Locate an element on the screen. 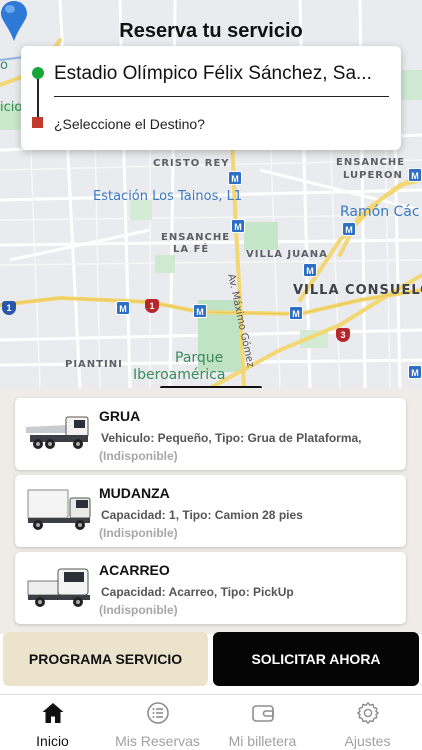  map-label-estacion: Estación Los Tainos, L1 is located at coordinates (168, 196).